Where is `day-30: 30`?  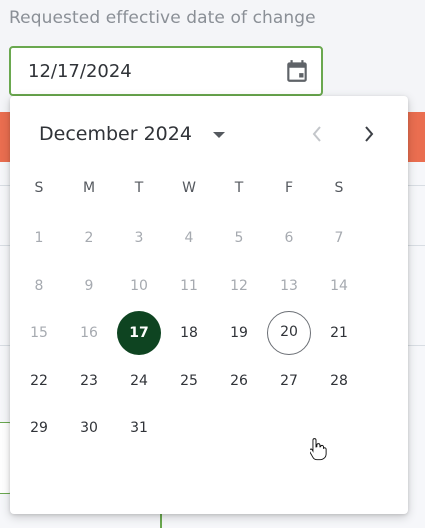 day-30: 30 is located at coordinates (89, 428).